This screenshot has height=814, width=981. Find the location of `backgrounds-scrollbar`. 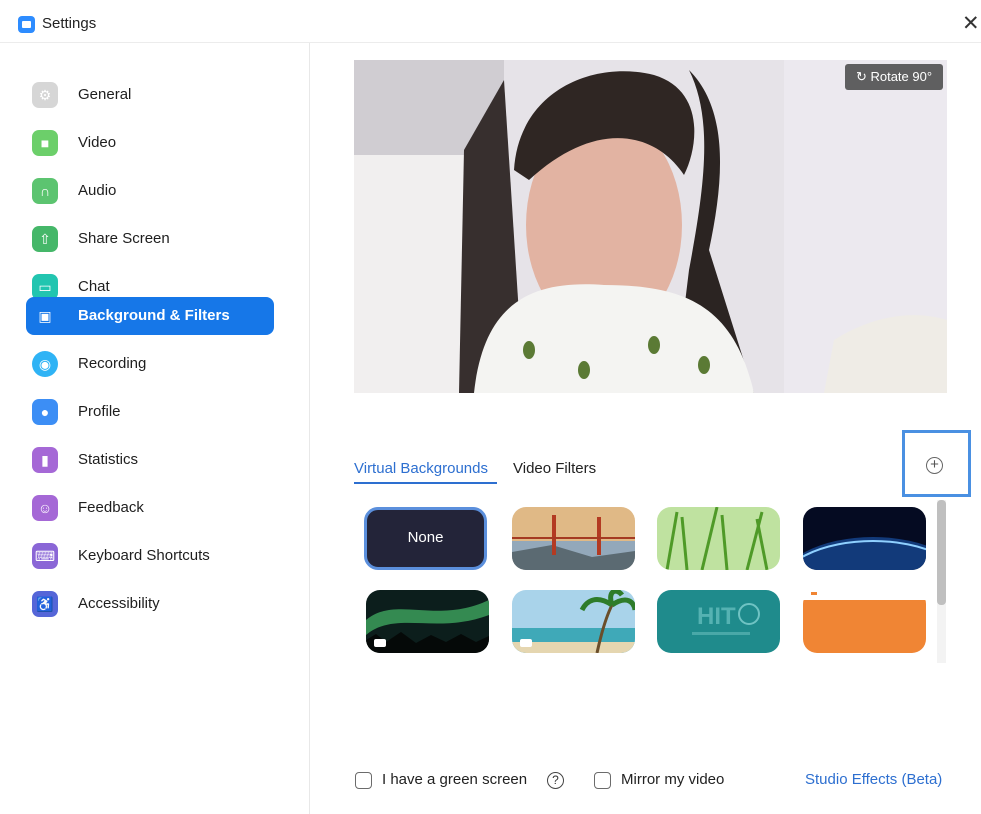

backgrounds-scrollbar is located at coordinates (941, 581).